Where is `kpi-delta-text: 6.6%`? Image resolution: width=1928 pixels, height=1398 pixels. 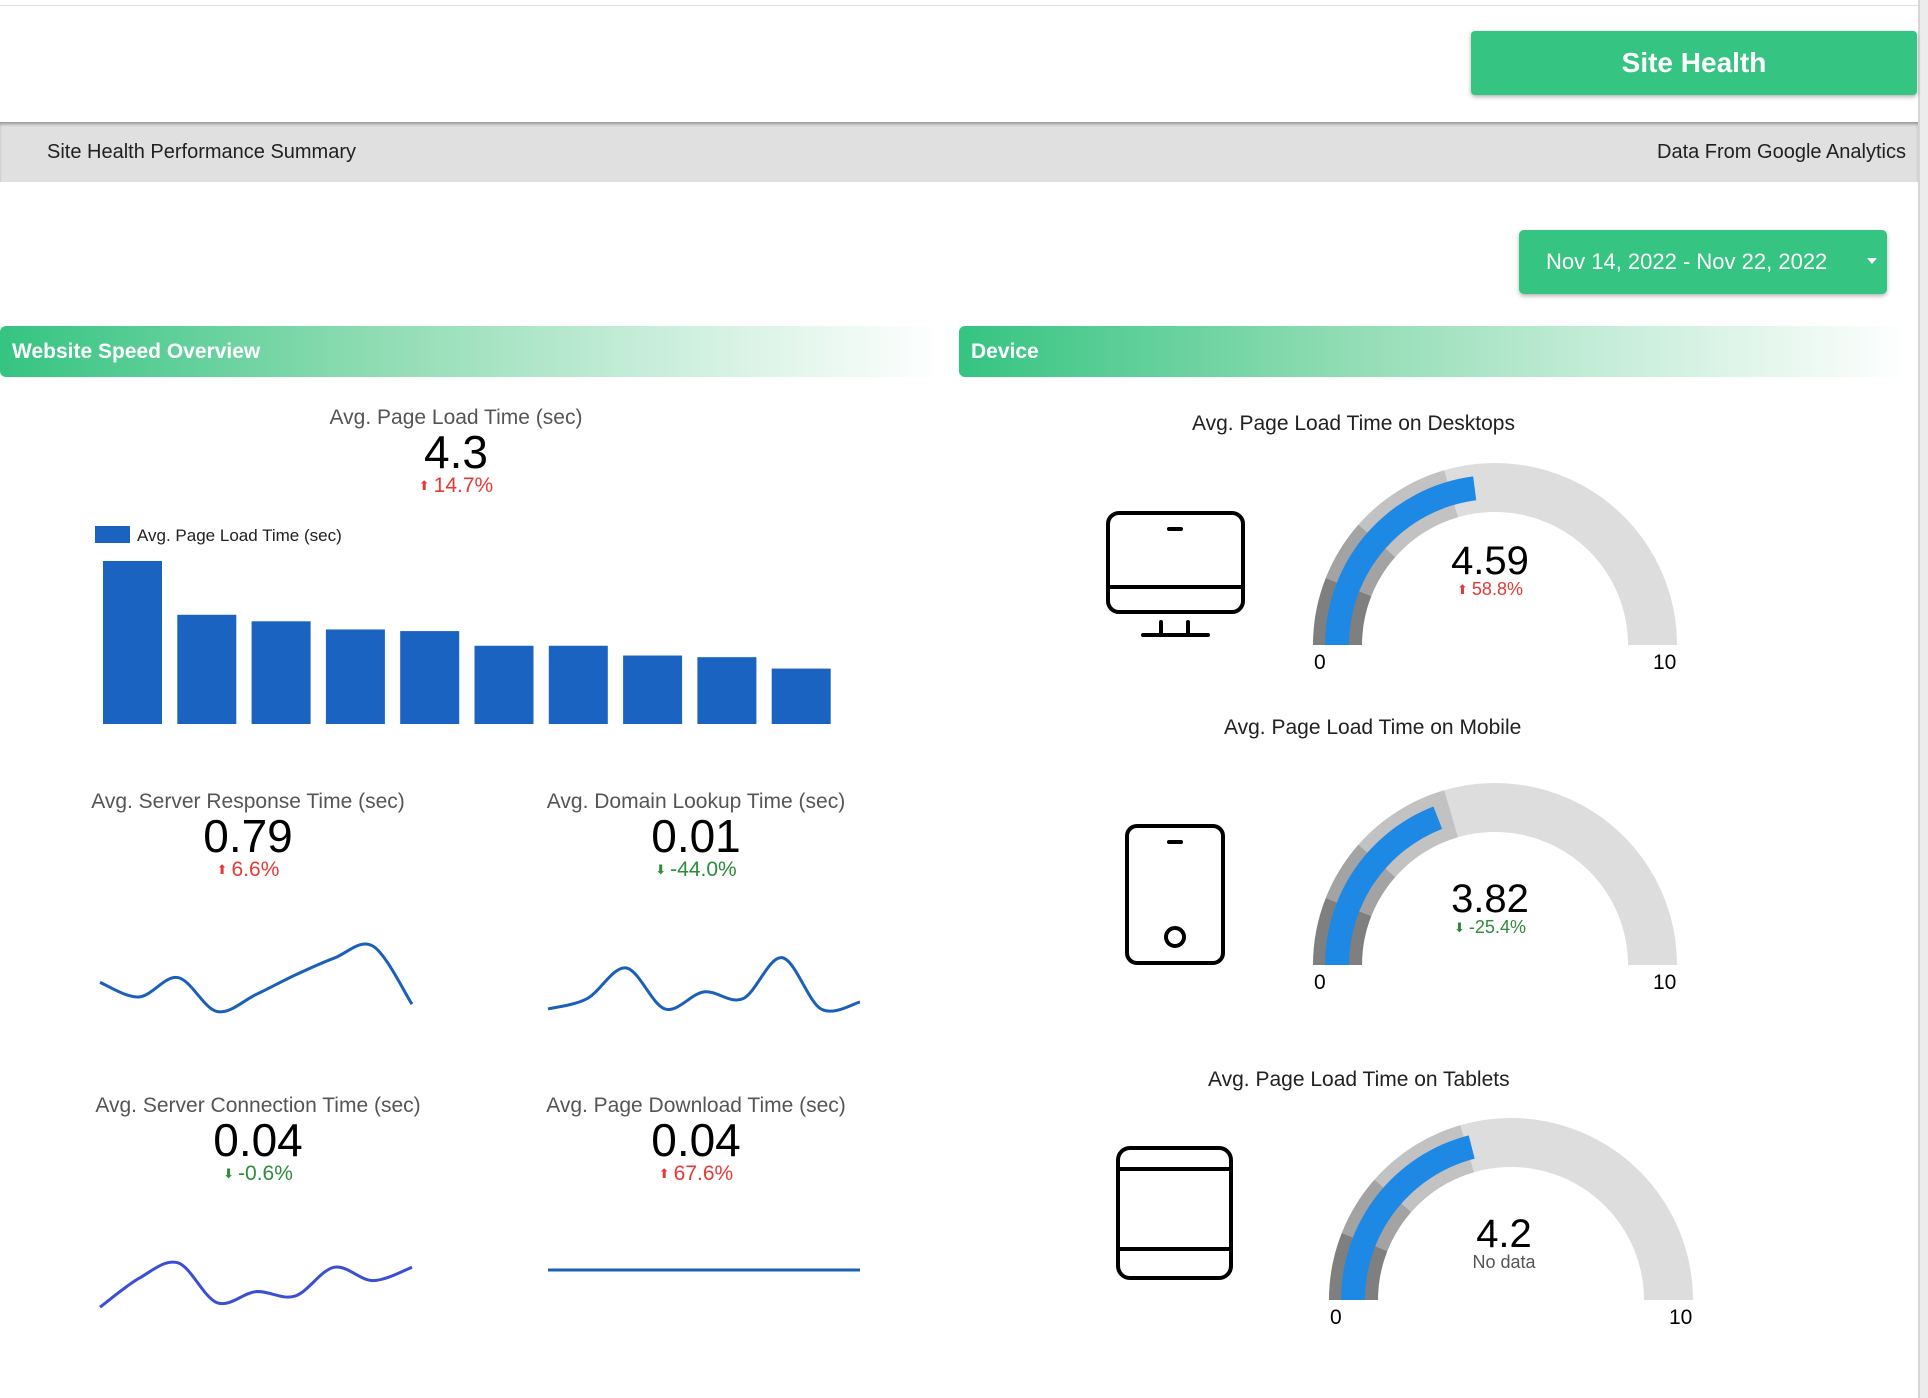 kpi-delta-text: 6.6% is located at coordinates (255, 869).